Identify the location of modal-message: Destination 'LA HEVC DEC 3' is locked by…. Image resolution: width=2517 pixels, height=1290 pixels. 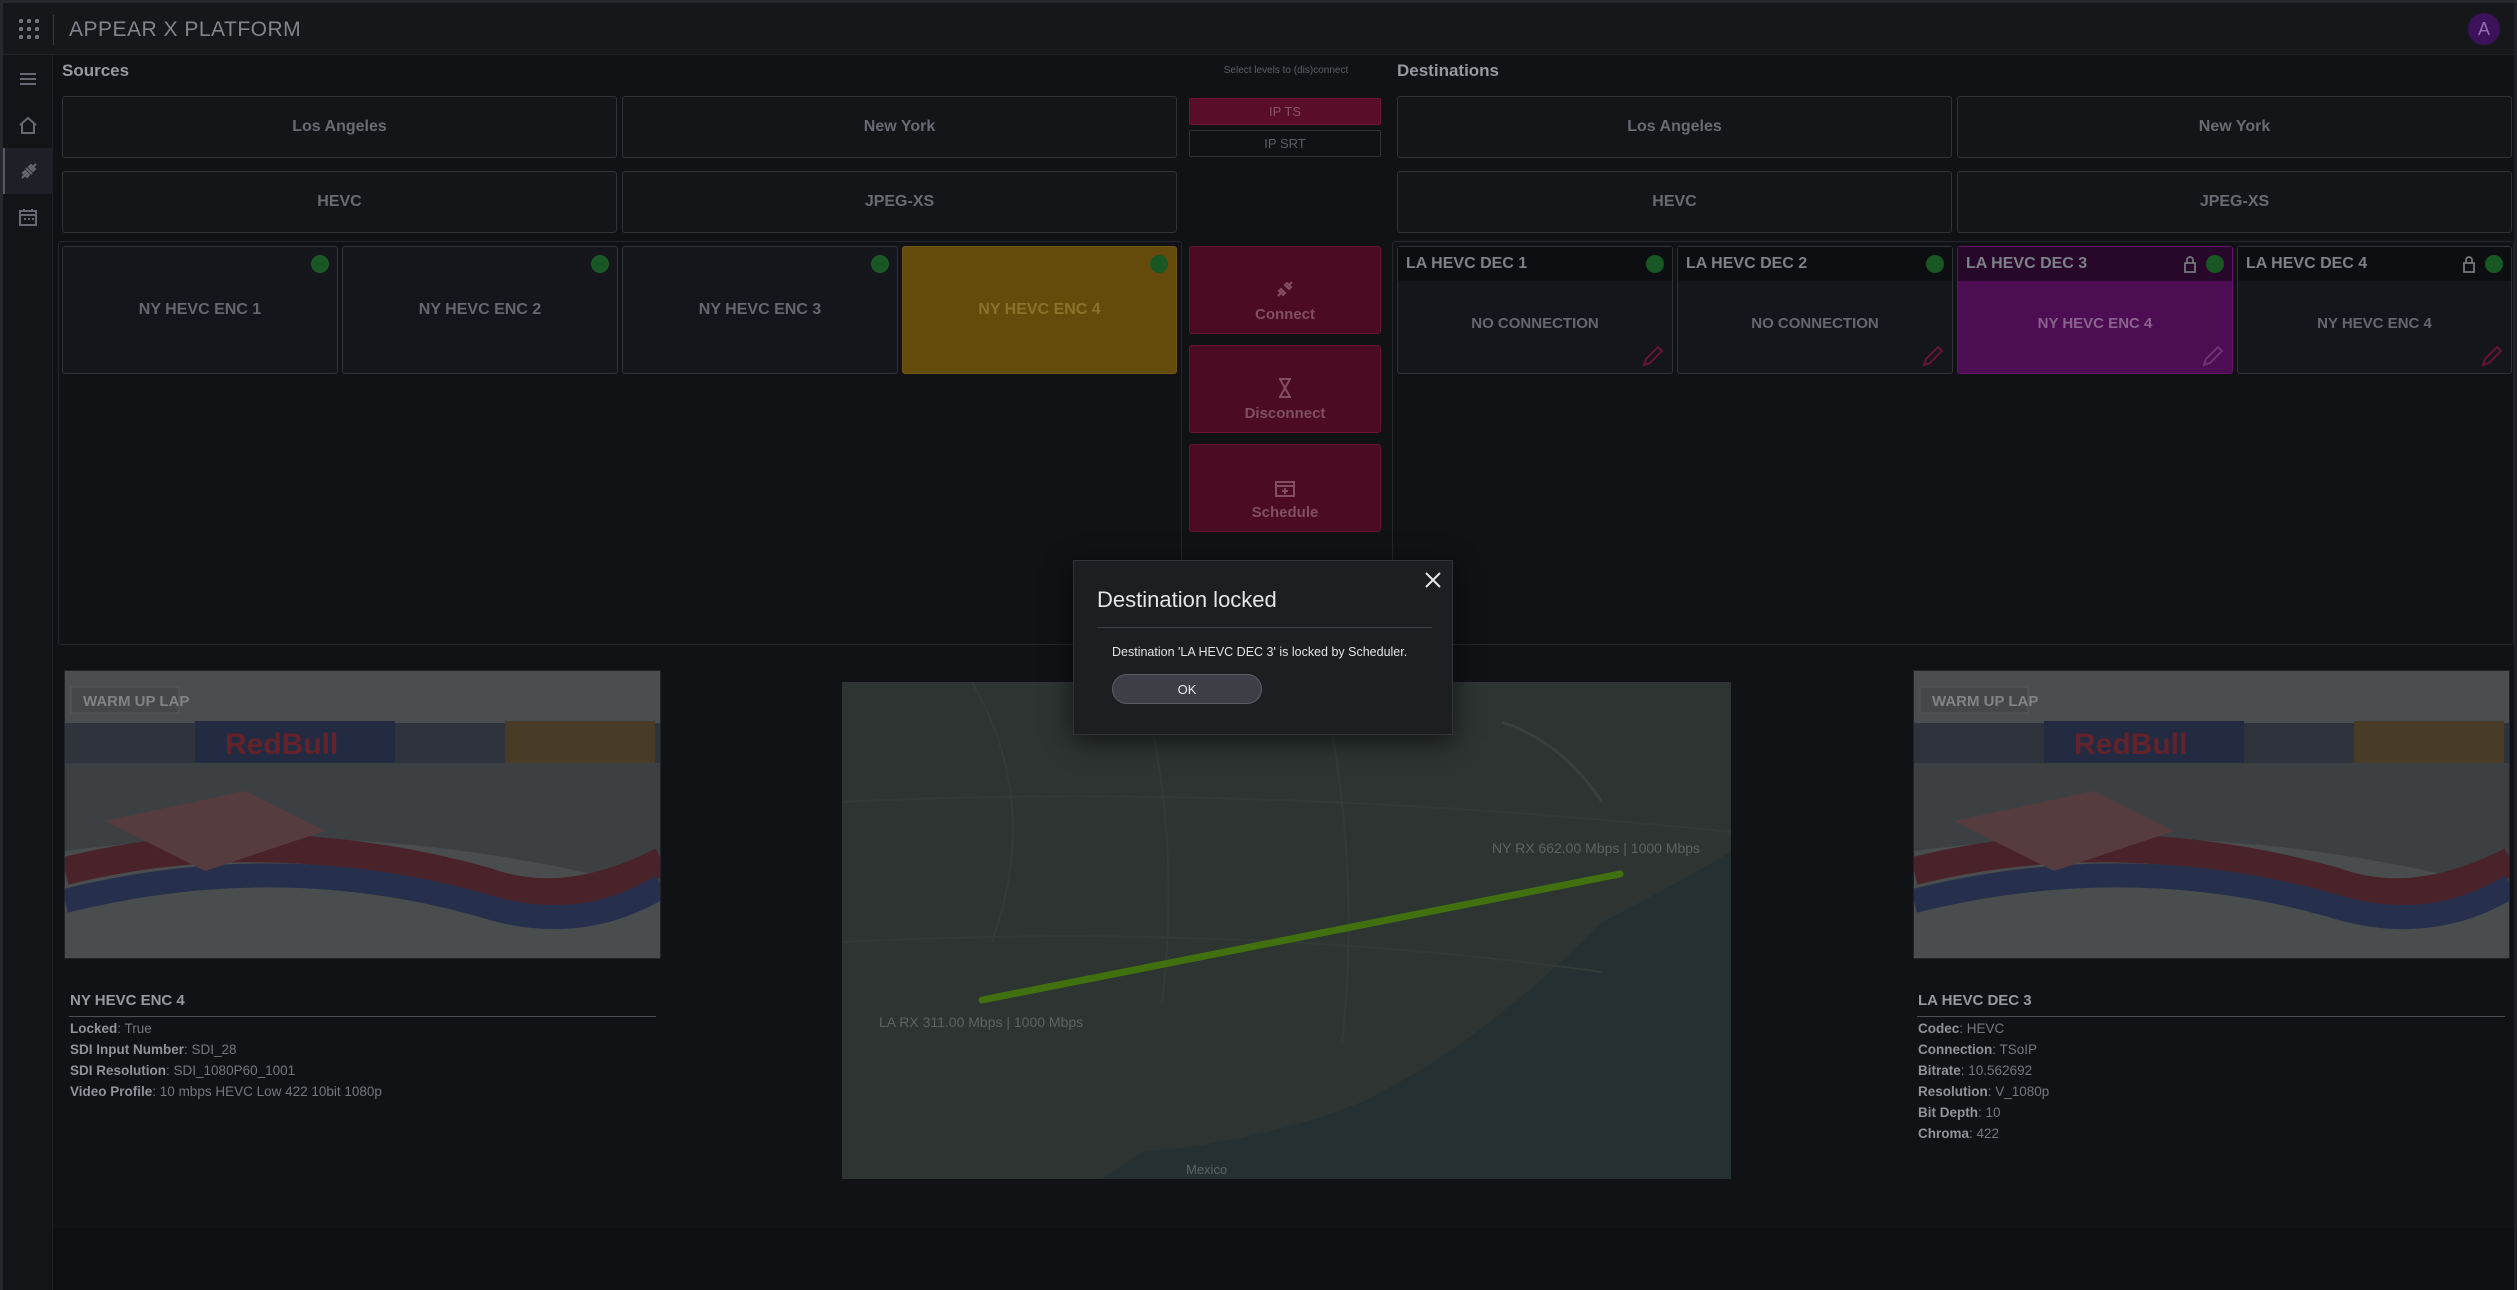
(1260, 652).